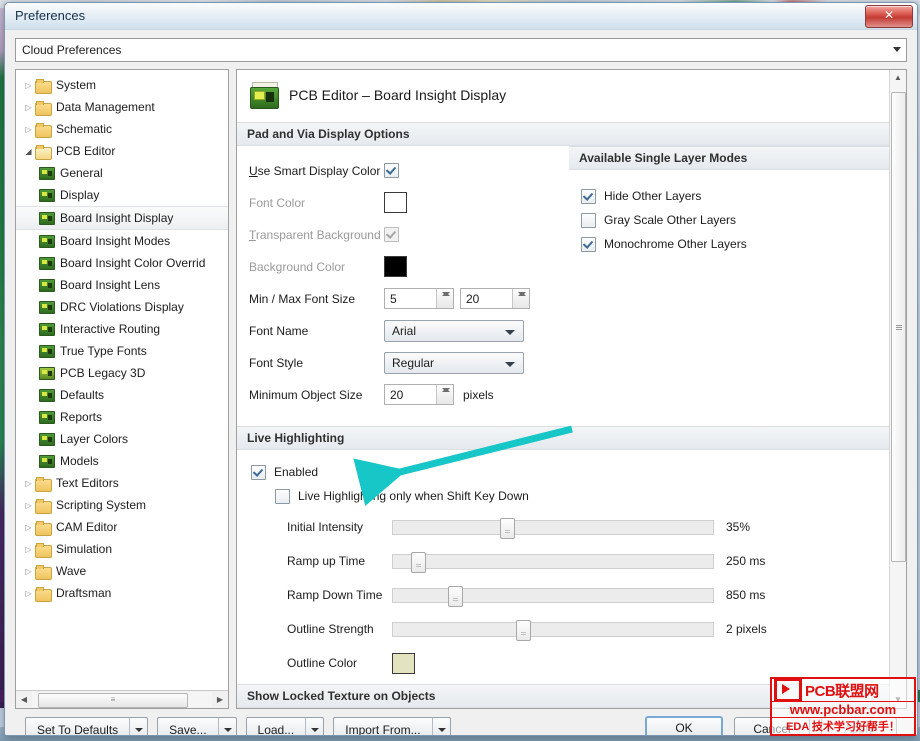  I want to click on apply-button: Apply, so click(859, 725).